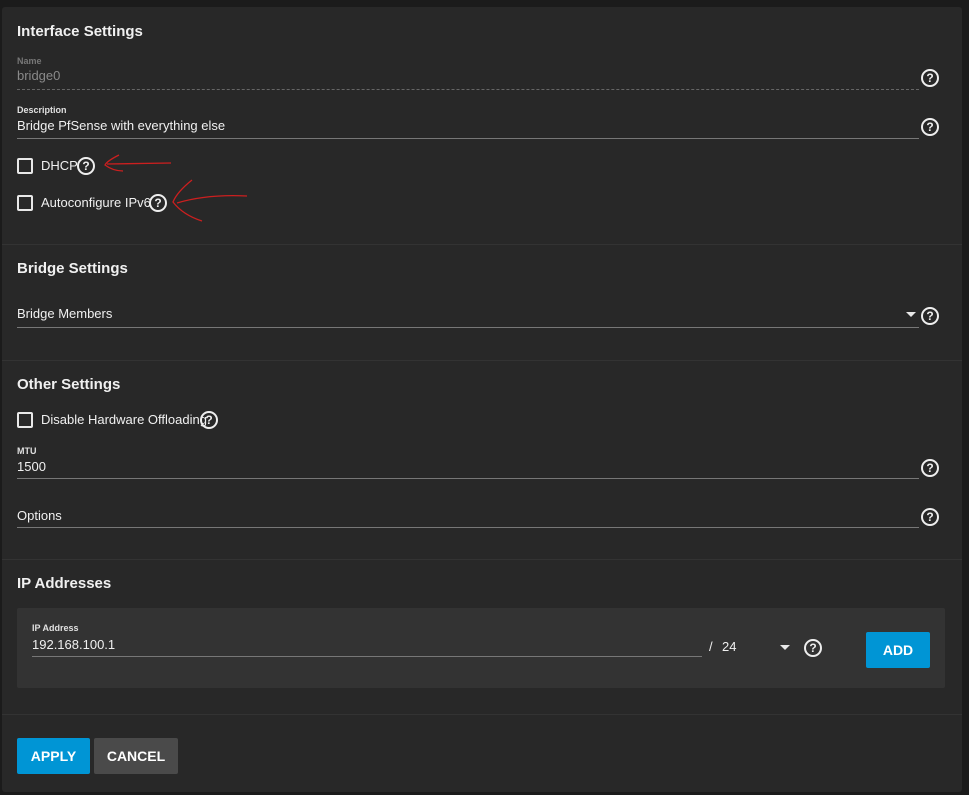 This screenshot has height=795, width=969. I want to click on dhcp-help-icon: ?, so click(86, 166).